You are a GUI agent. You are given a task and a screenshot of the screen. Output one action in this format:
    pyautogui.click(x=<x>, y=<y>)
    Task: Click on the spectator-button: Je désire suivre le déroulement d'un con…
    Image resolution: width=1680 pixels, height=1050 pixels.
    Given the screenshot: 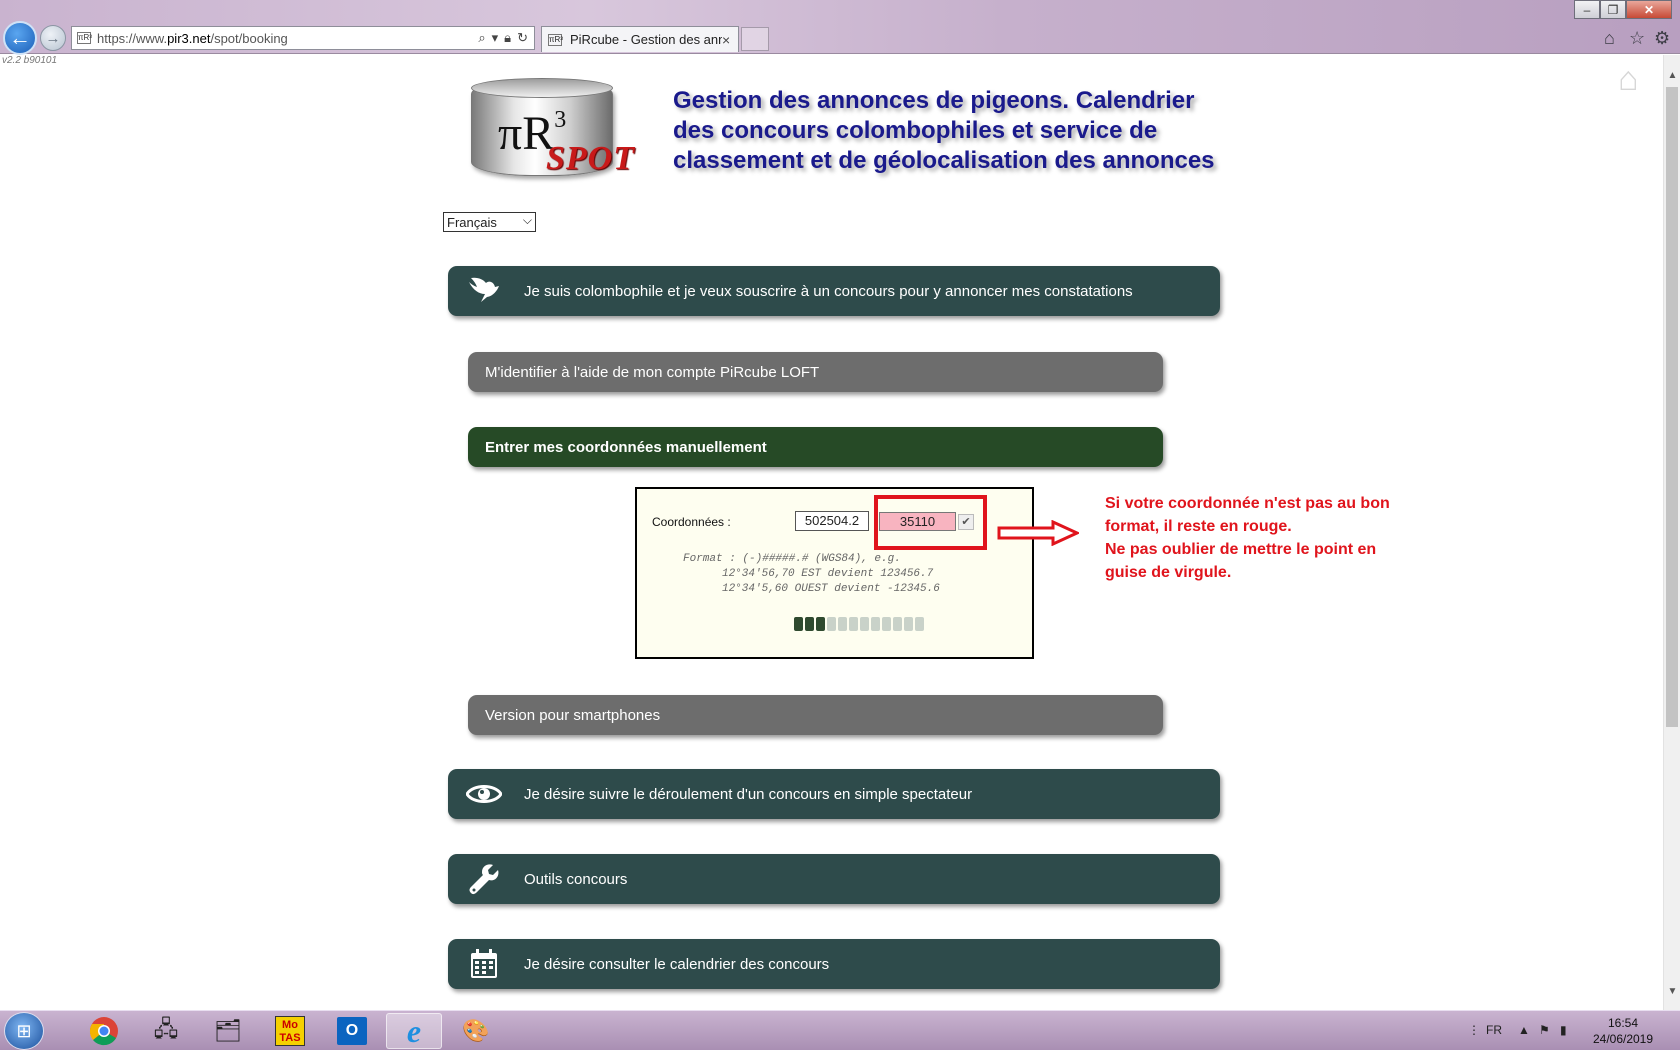 What is the action you would take?
    pyautogui.click(x=834, y=794)
    